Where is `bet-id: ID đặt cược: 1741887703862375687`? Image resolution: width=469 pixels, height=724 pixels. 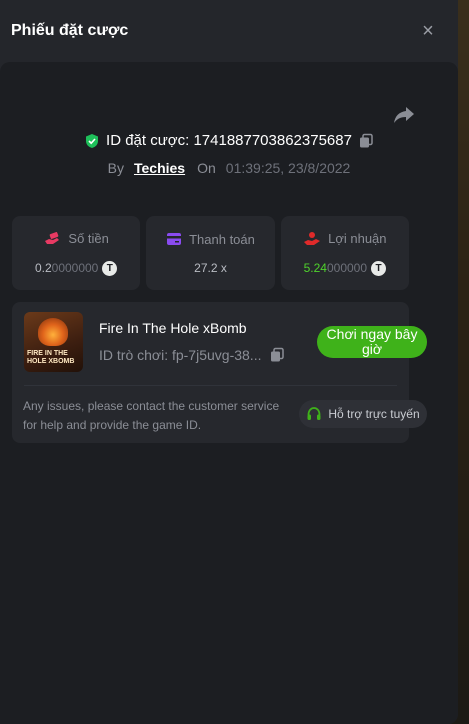 bet-id: ID đặt cược: 1741887703862375687 is located at coordinates (229, 140).